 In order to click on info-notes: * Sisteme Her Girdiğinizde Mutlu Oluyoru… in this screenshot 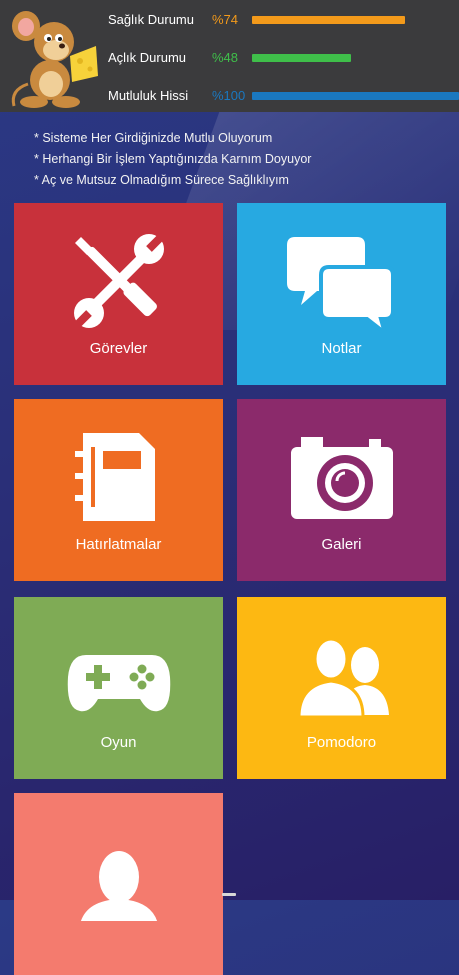, I will do `click(172, 159)`.